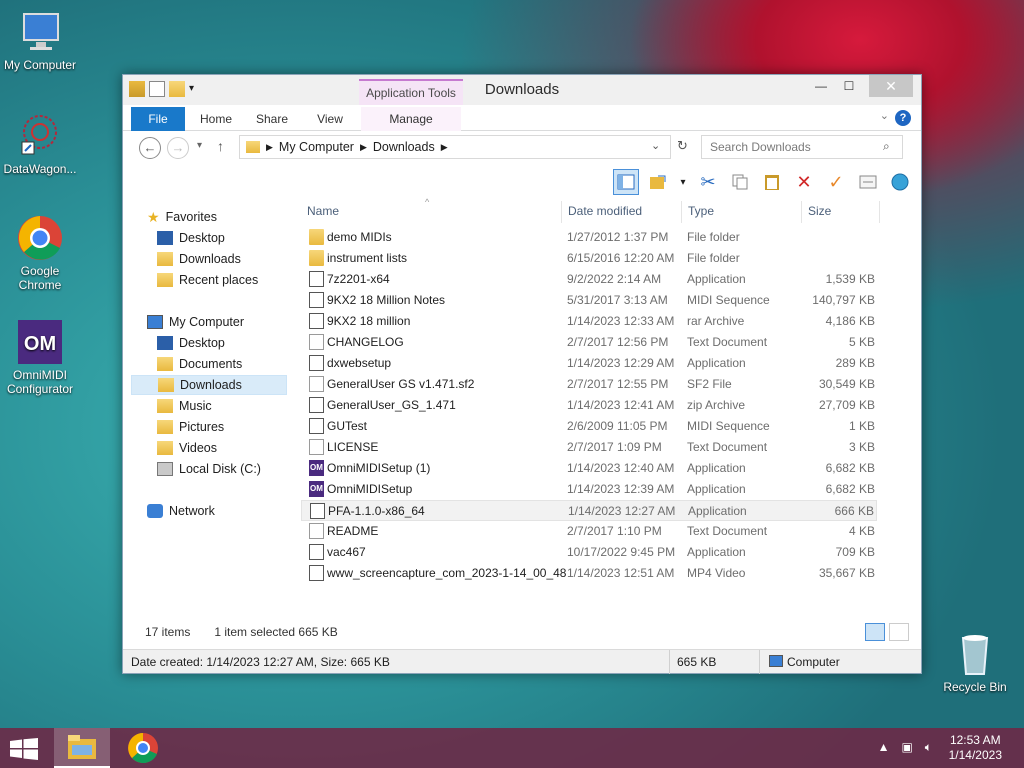 This screenshot has height=768, width=1024. I want to click on search-input: Search Downloads, so click(802, 147).